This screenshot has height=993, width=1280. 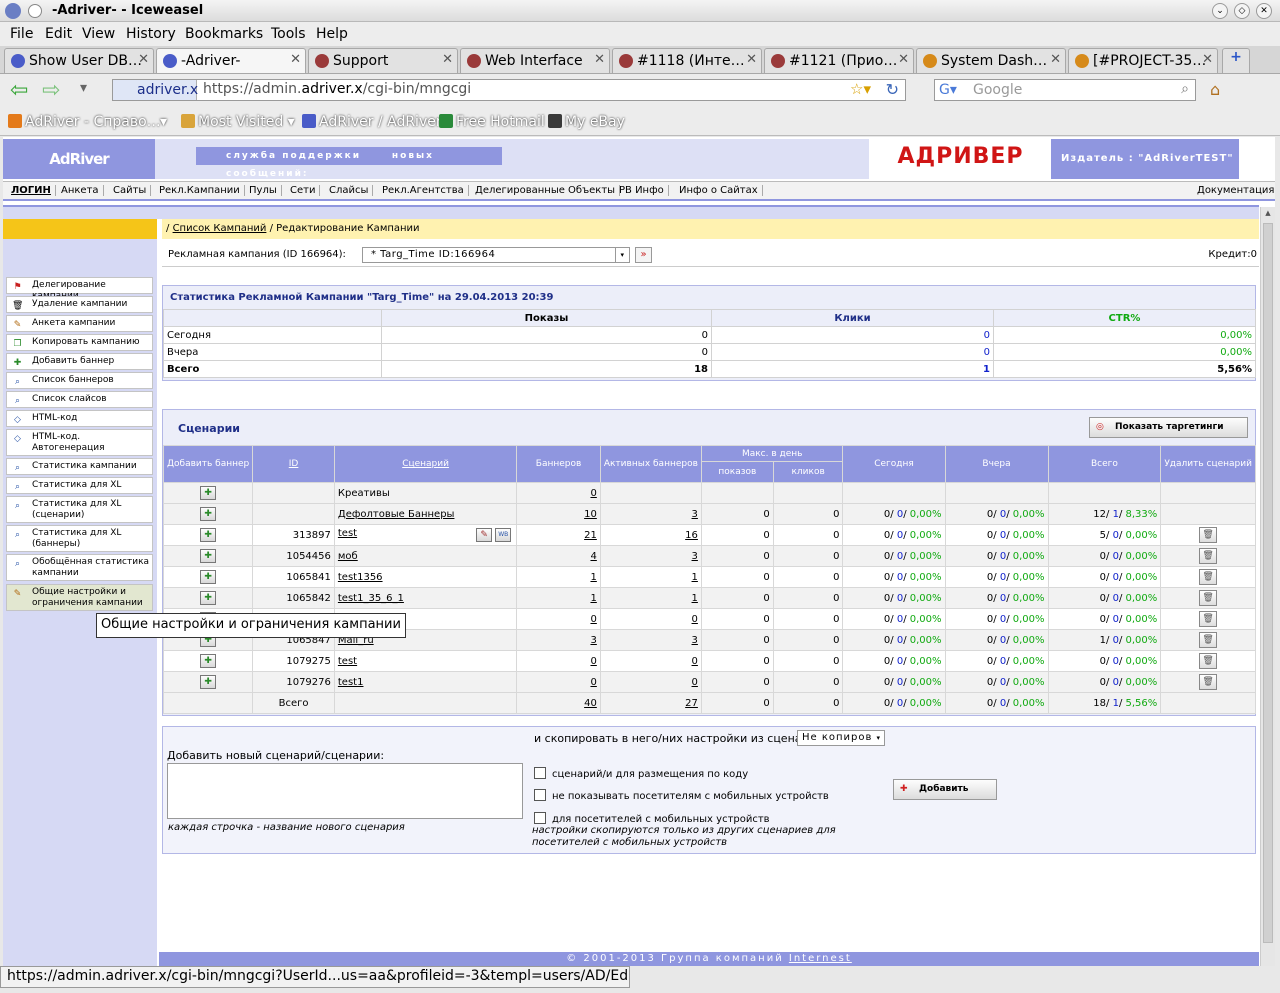 What do you see at coordinates (79, 466) in the screenshot?
I see `sidebar-campaign-stats: ⌕ Статистика кампании` at bounding box center [79, 466].